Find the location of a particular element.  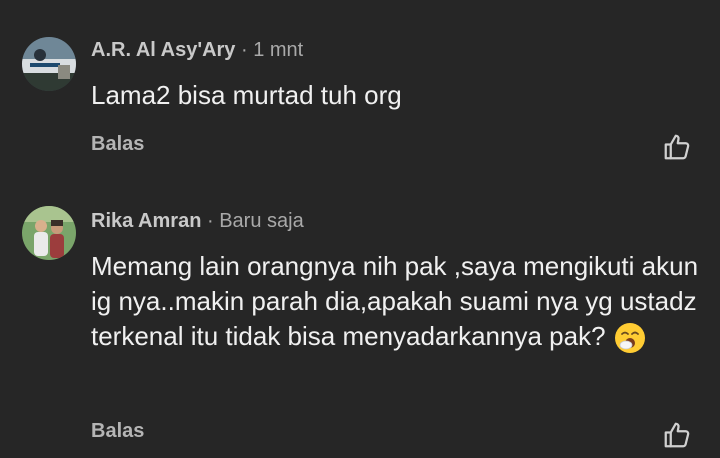

author-name: Rika Amran is located at coordinates (146, 221).